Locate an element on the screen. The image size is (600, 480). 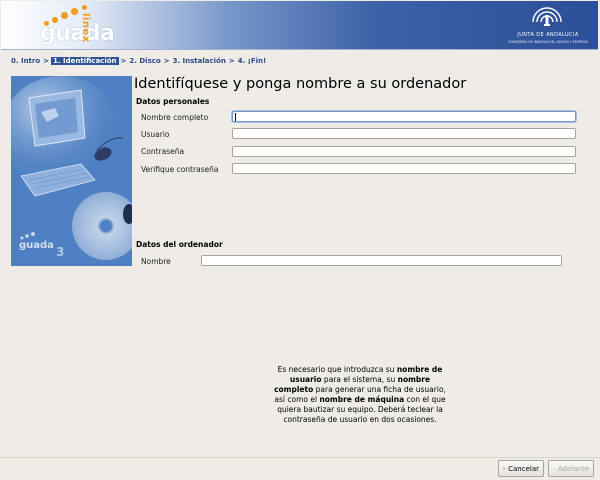
username-input is located at coordinates (404, 133).